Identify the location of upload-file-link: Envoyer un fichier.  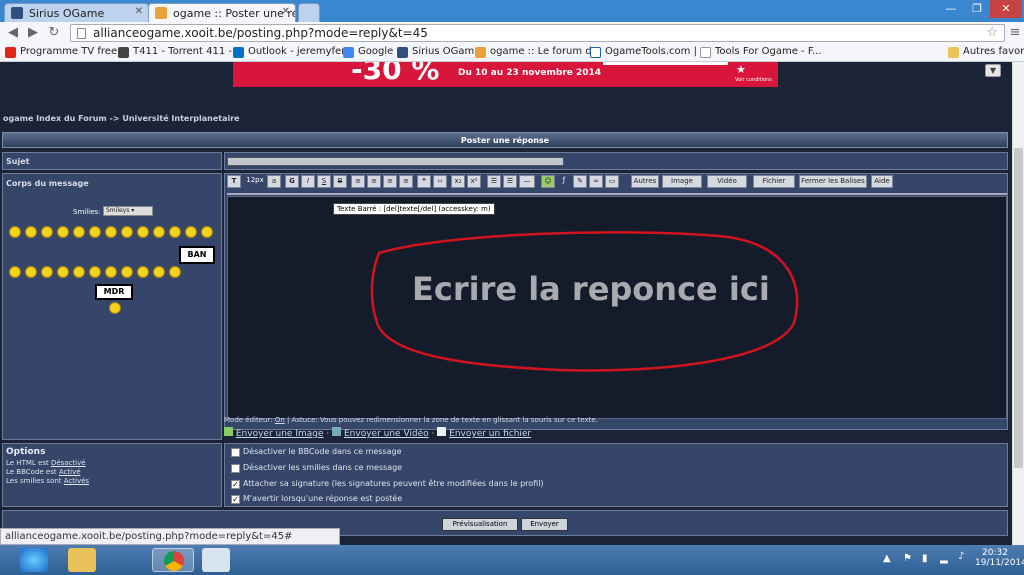
(490, 434).